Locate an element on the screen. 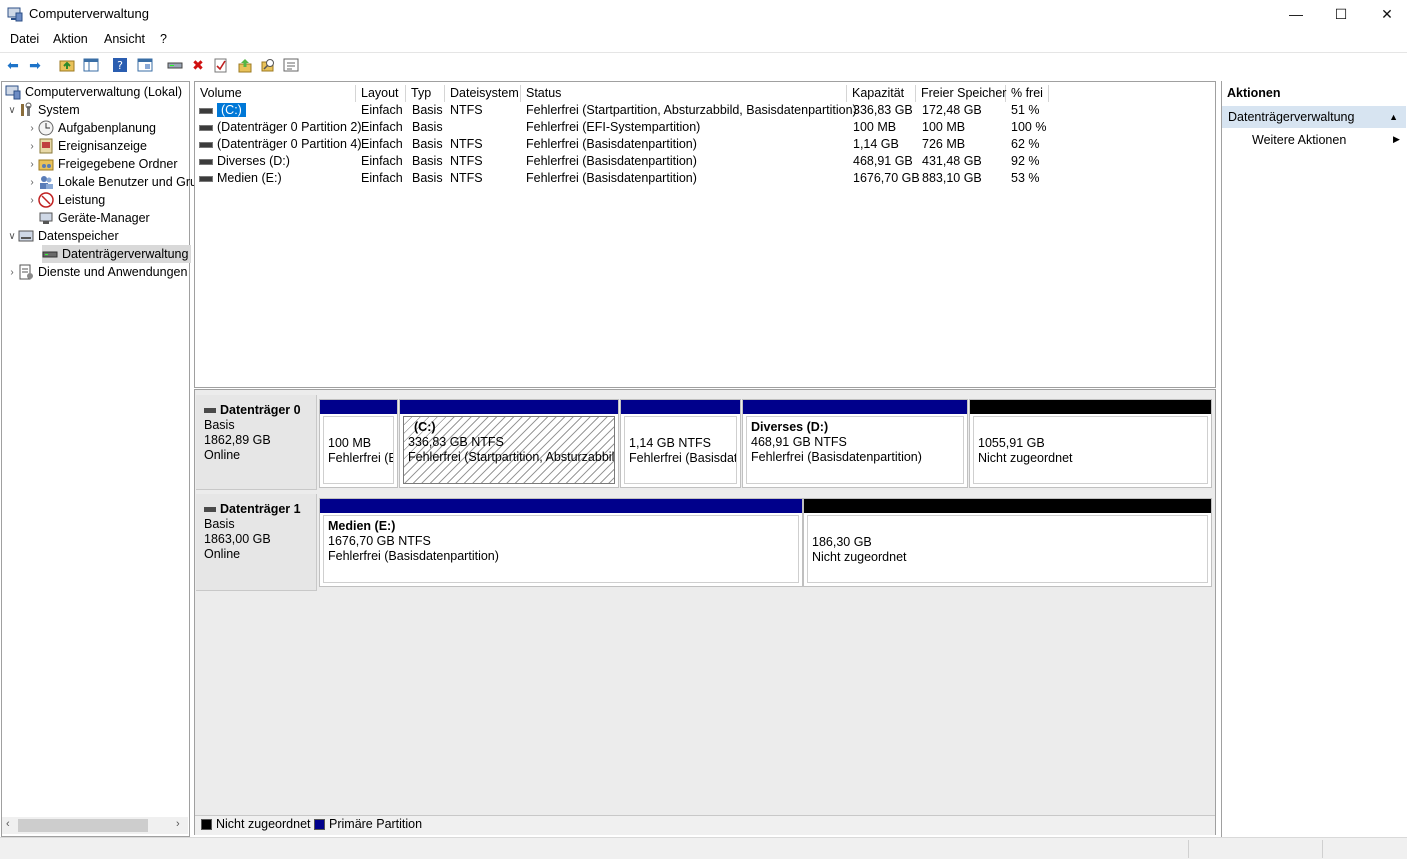 The image size is (1407, 859). back-arrow-icon: ⬅ is located at coordinates (13, 65).